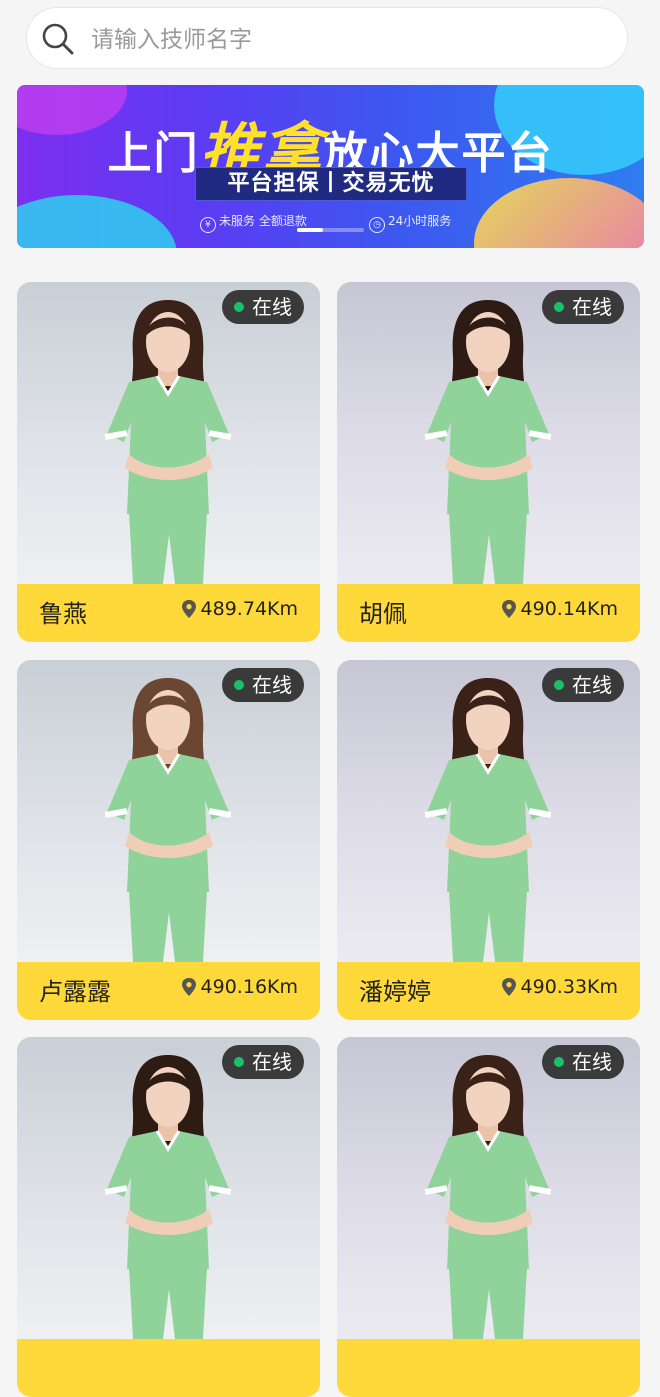  What do you see at coordinates (239, 987) in the screenshot?
I see `technician-distance: 490.16Km` at bounding box center [239, 987].